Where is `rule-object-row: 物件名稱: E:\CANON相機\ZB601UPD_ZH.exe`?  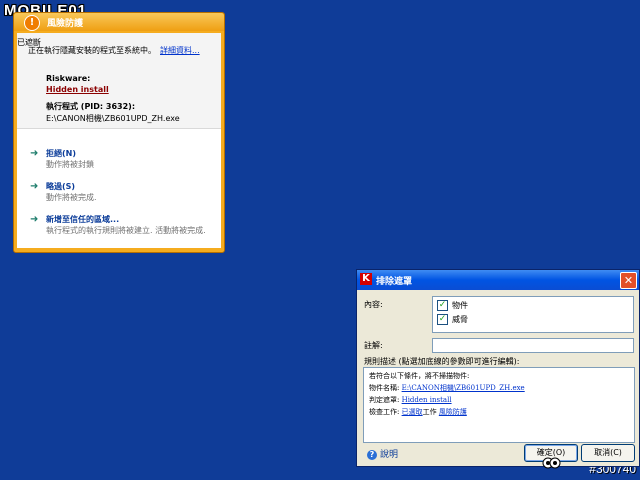
rule-object-row: 物件名稱: E:\CANON相機\ZB601UPD_ZH.exe is located at coordinates (447, 388).